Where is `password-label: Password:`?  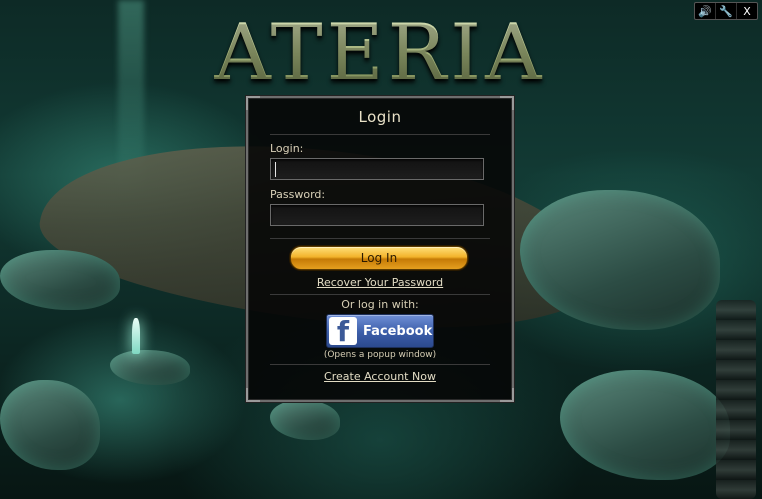 password-label: Password: is located at coordinates (298, 194).